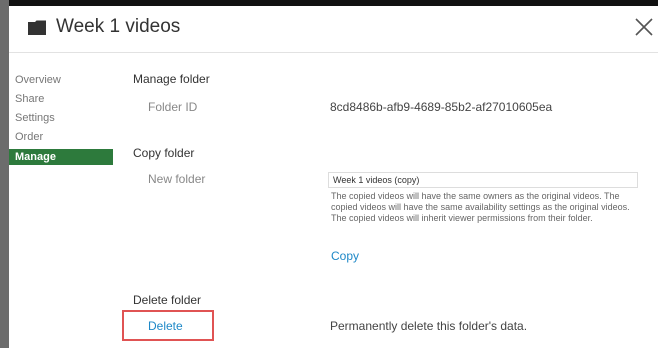 The width and height of the screenshot is (658, 348). What do you see at coordinates (441, 107) in the screenshot?
I see `folder-id-value: 8cd8486b-afb9-4689-85b2-af27010605ea` at bounding box center [441, 107].